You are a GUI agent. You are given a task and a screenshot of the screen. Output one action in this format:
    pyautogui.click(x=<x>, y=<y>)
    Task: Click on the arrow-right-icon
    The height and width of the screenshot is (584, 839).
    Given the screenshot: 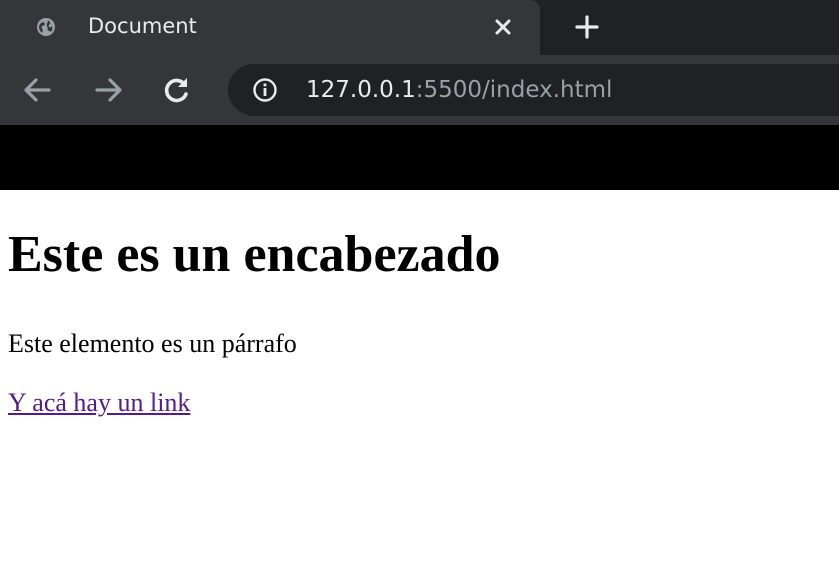 What is the action you would take?
    pyautogui.click(x=109, y=90)
    